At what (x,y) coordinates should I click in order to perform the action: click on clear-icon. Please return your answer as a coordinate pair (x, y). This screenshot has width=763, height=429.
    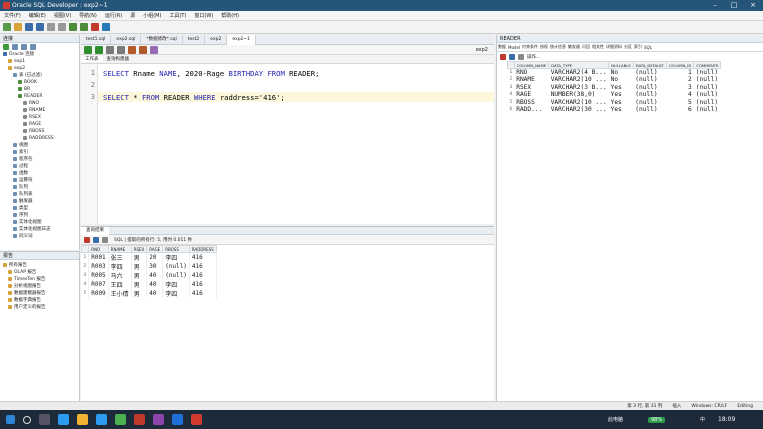
    Looking at the image, I should click on (154, 49).